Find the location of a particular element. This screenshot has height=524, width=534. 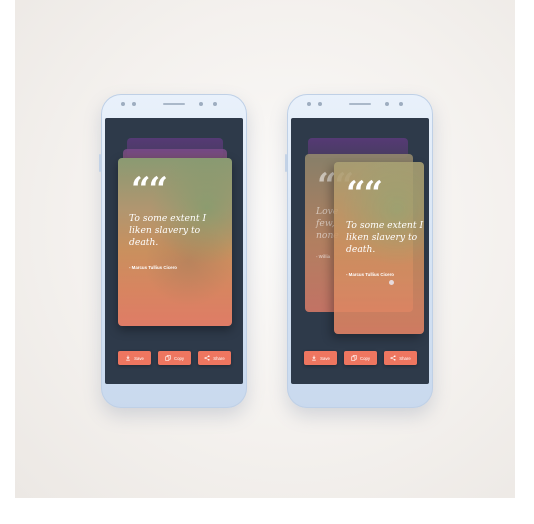

quote-author: - Willia is located at coordinates (323, 256).